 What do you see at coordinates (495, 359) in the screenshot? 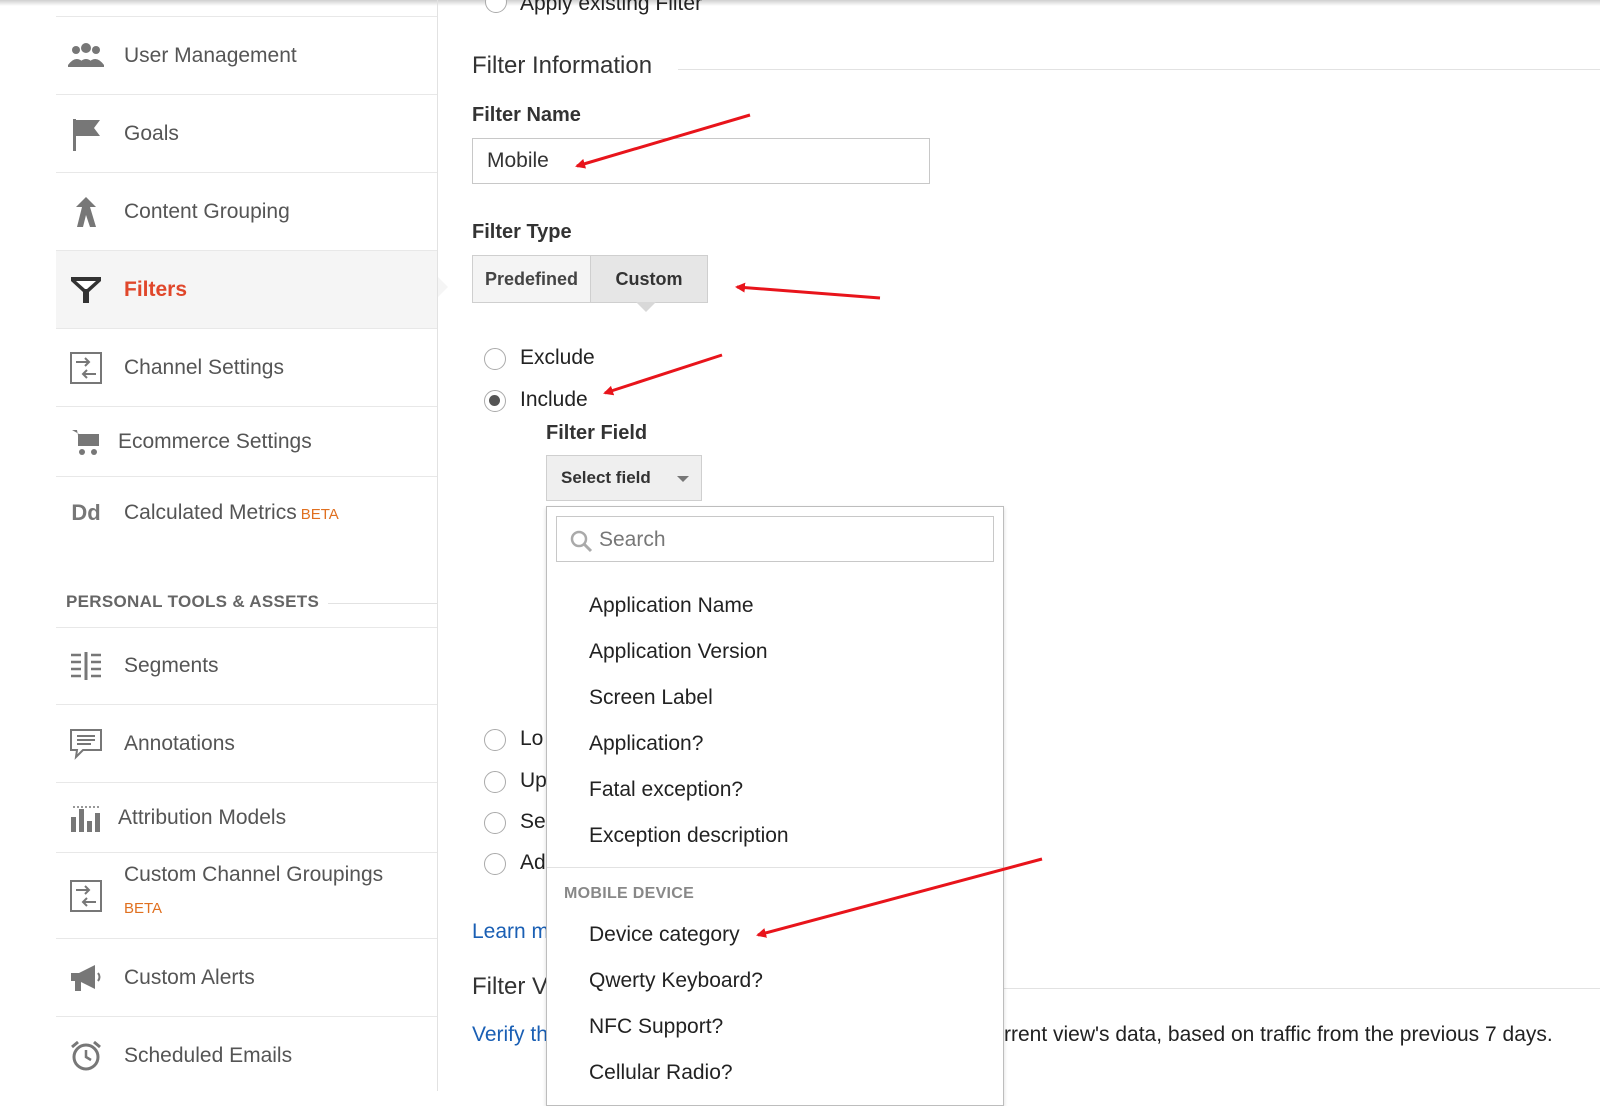
I see `exclude-radio` at bounding box center [495, 359].